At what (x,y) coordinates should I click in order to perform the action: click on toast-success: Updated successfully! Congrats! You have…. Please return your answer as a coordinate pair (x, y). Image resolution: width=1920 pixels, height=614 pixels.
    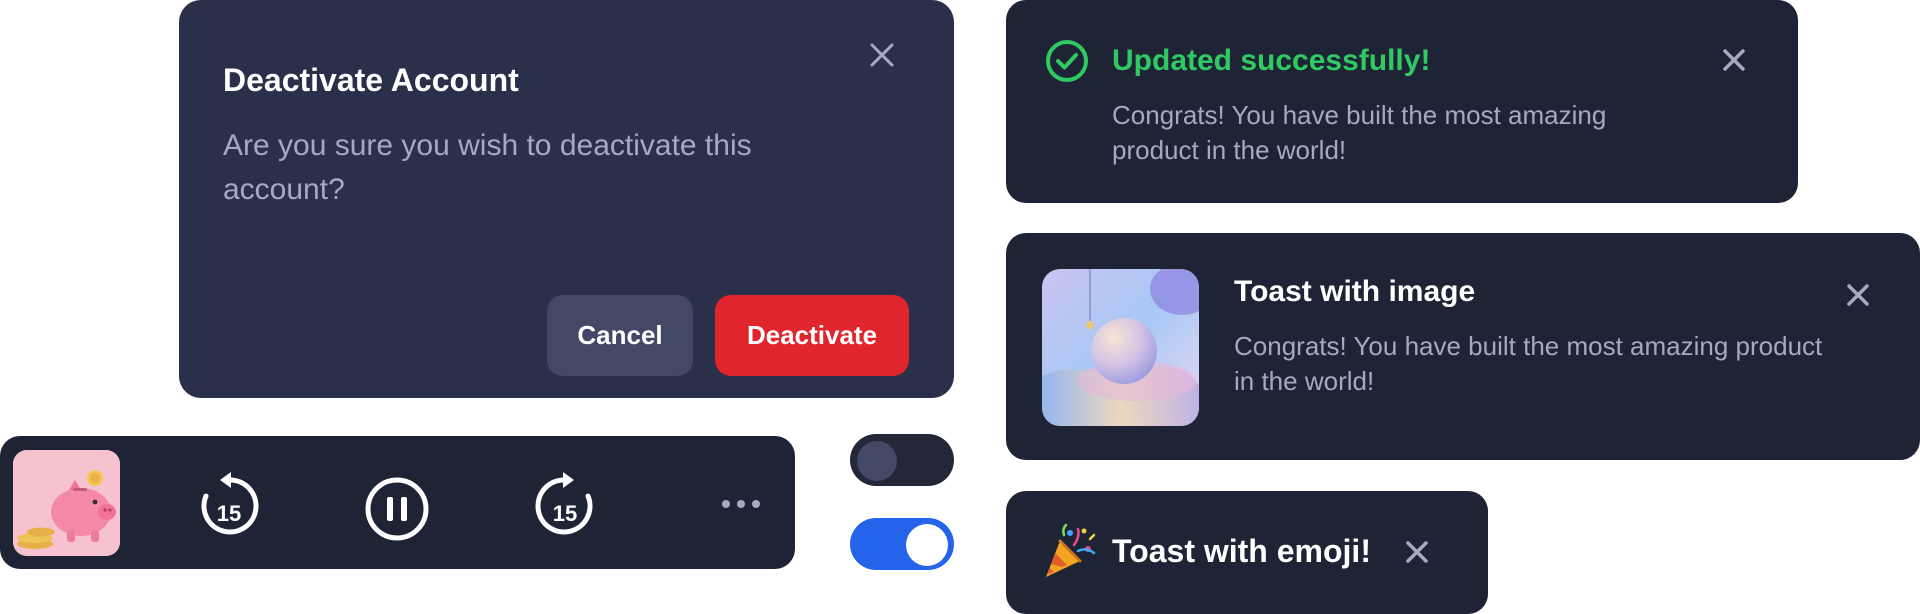
    Looking at the image, I should click on (1402, 101).